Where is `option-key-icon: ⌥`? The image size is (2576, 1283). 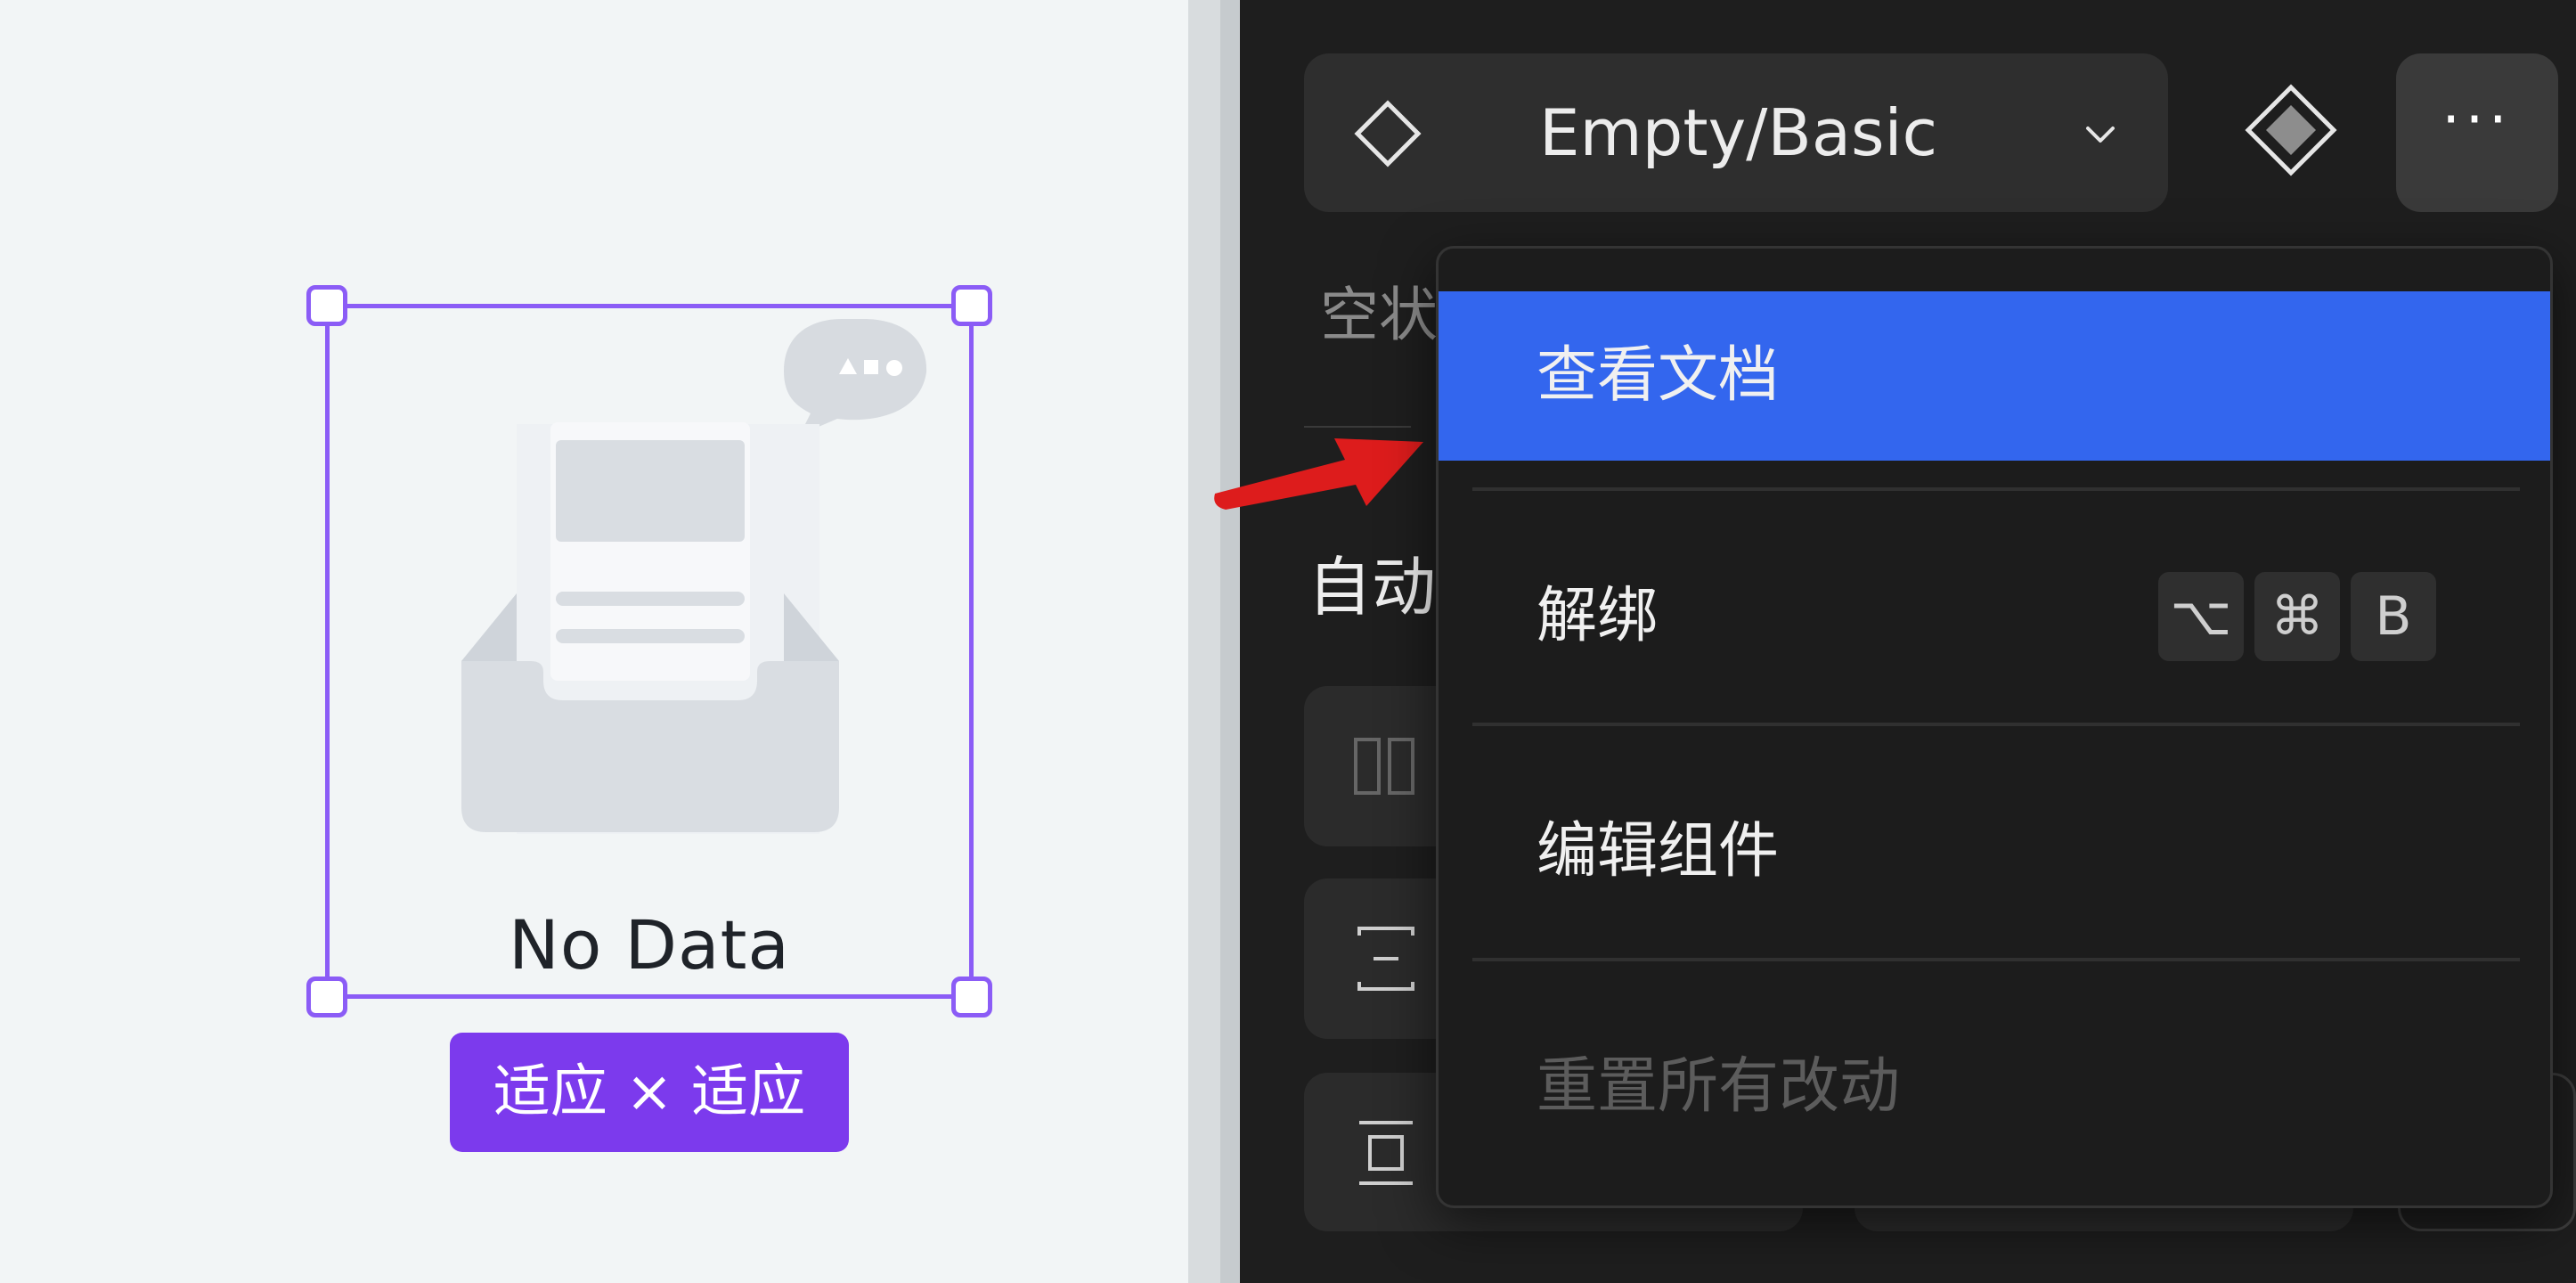
option-key-icon: ⌥ is located at coordinates (2201, 616).